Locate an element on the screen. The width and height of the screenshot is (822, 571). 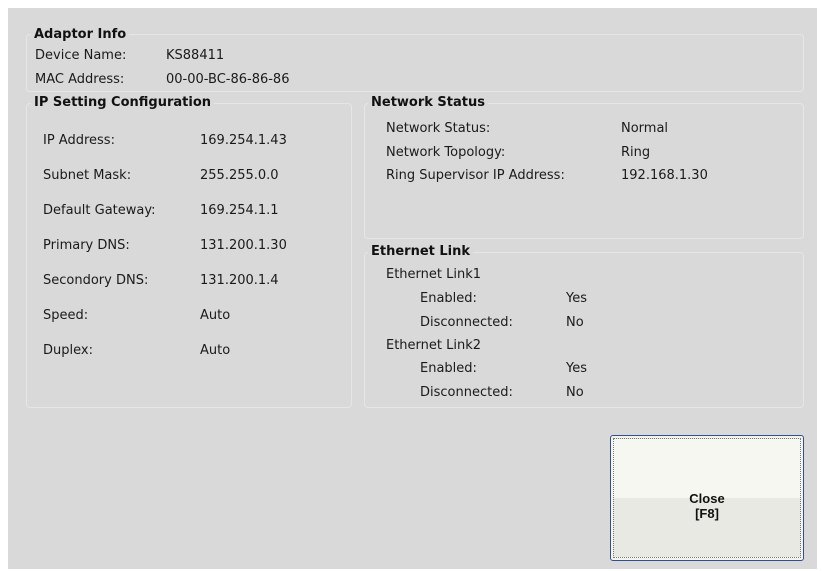
ethernet-link2-disconnected-label: Disconnected: is located at coordinates (466, 392).